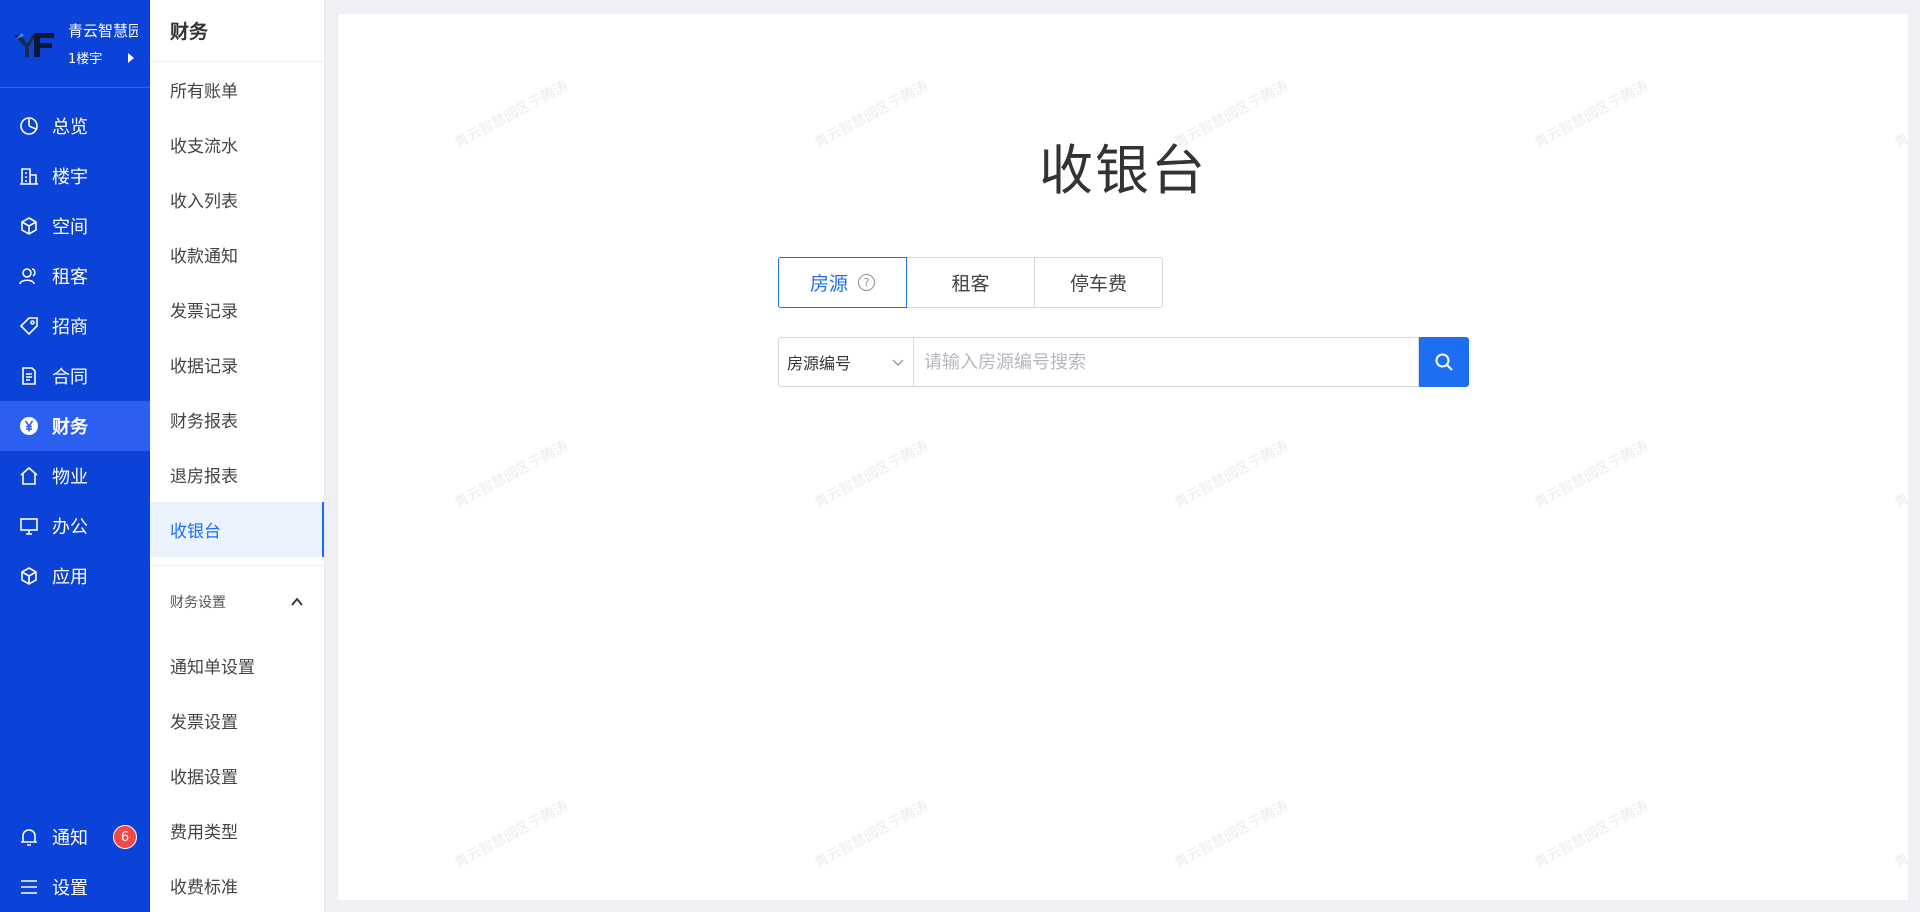  What do you see at coordinates (237, 31) in the screenshot?
I see `submenu-title: 财务` at bounding box center [237, 31].